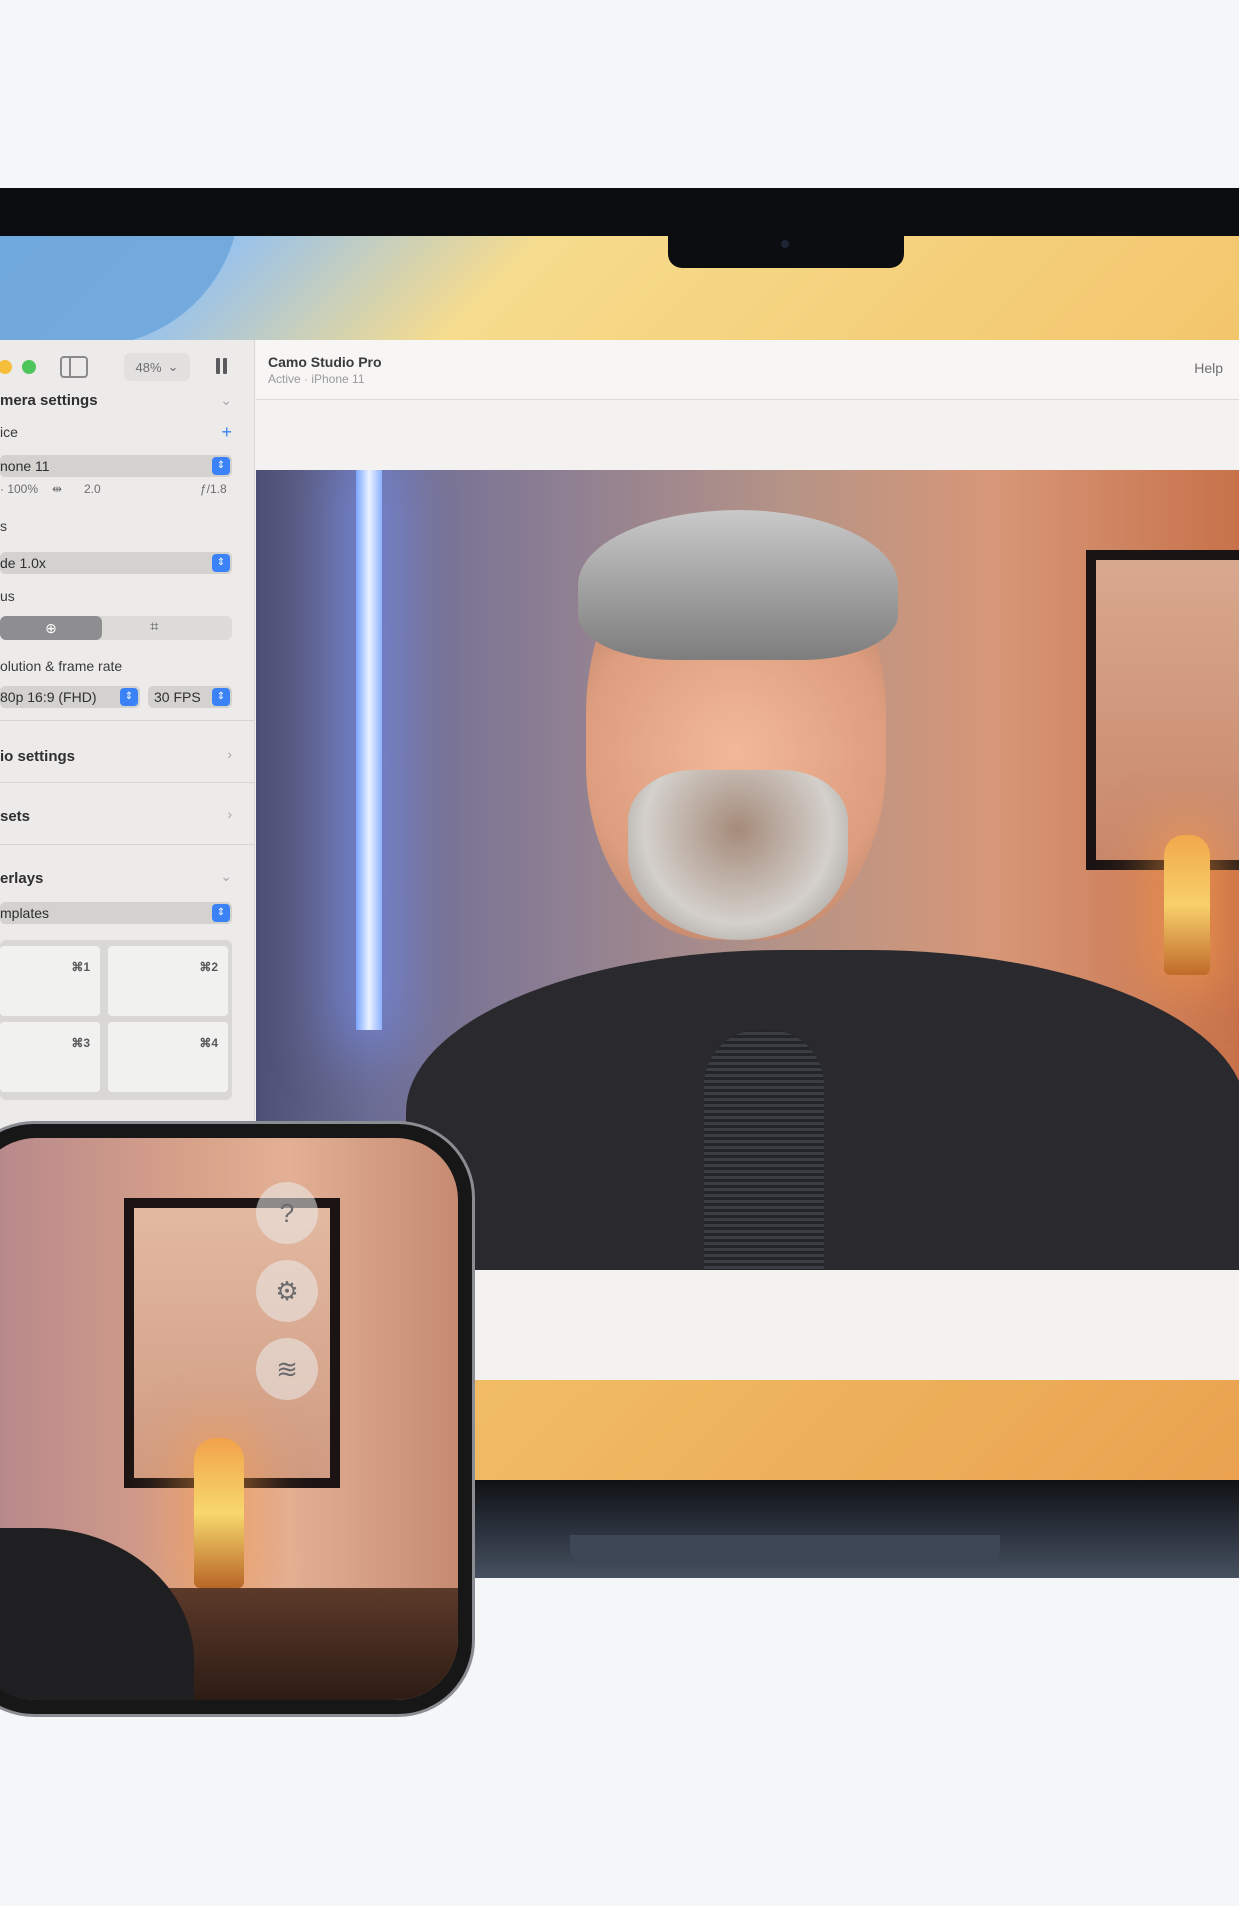  Describe the element at coordinates (116, 466) in the screenshot. I see `device-select: none 11 ⇕` at that location.